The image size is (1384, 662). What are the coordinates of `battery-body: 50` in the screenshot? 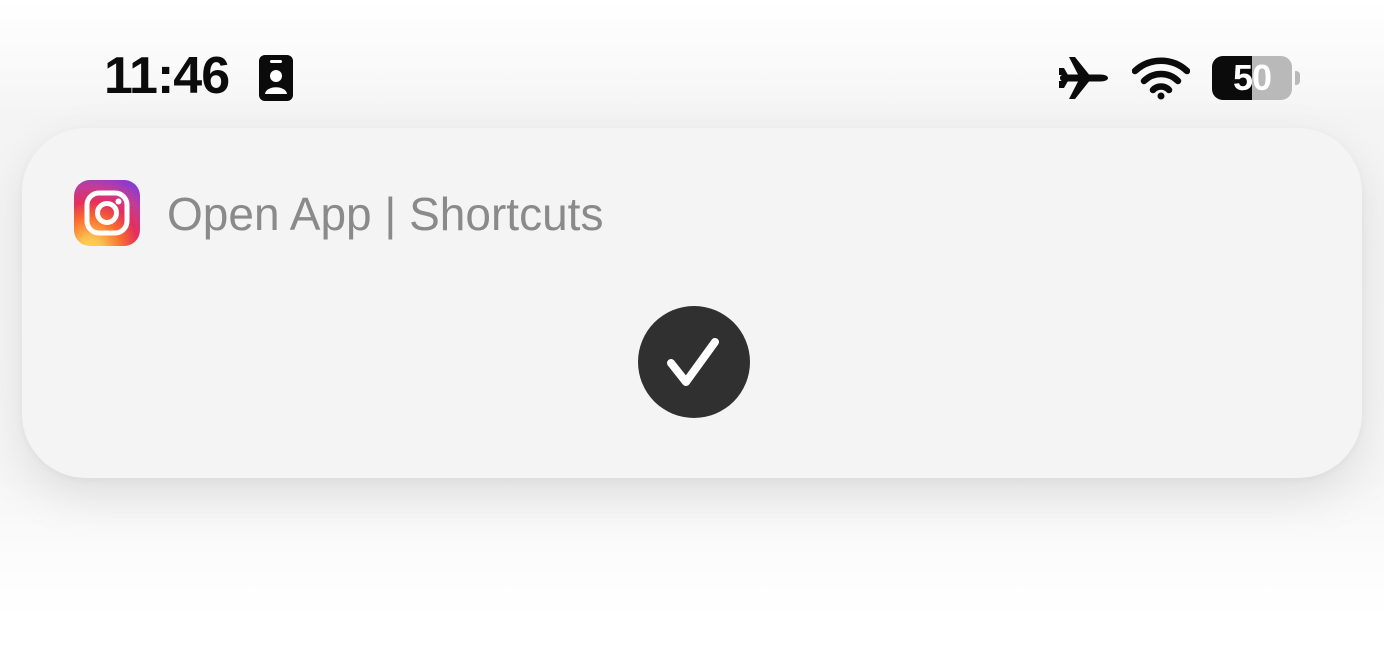 It's located at (1252, 78).